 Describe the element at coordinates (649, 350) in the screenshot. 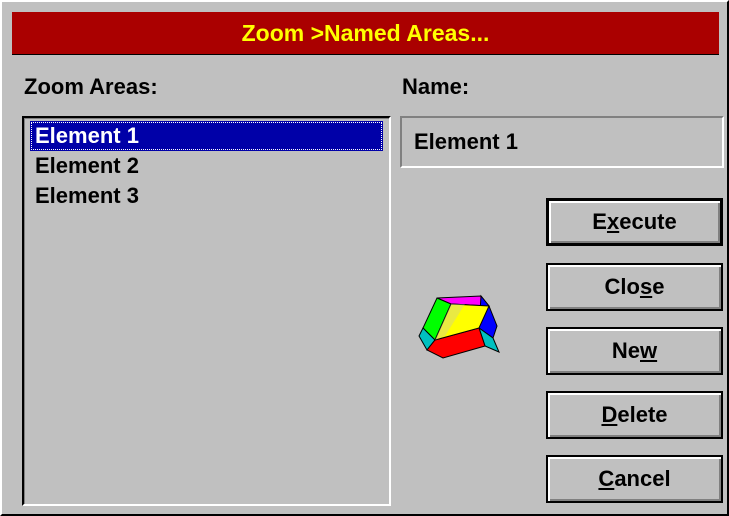

I see `new-accelerator-key: w` at that location.